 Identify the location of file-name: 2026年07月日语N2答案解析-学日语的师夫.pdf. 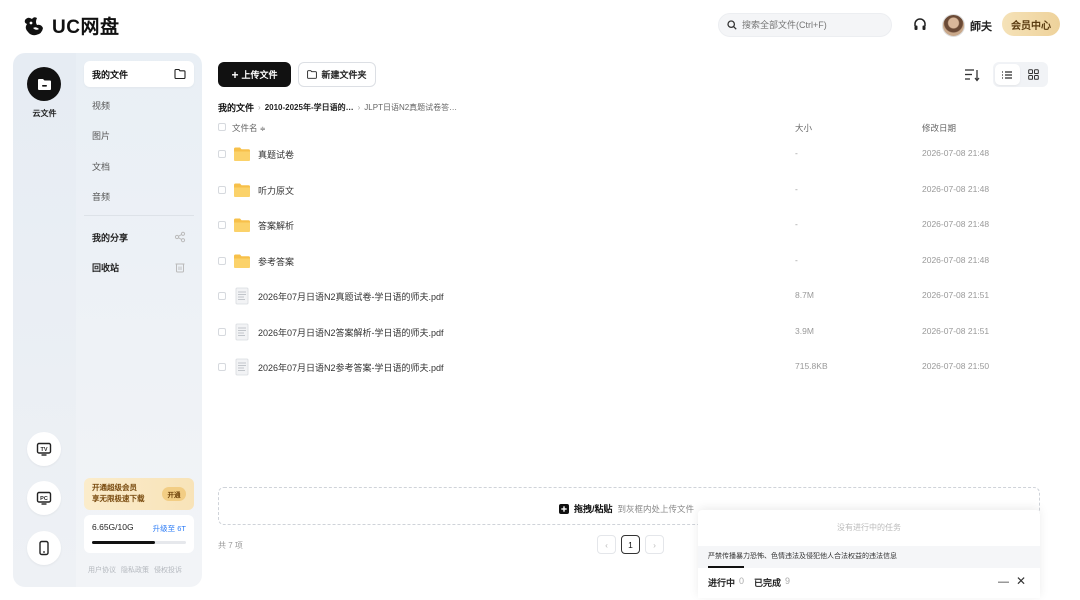
(351, 332).